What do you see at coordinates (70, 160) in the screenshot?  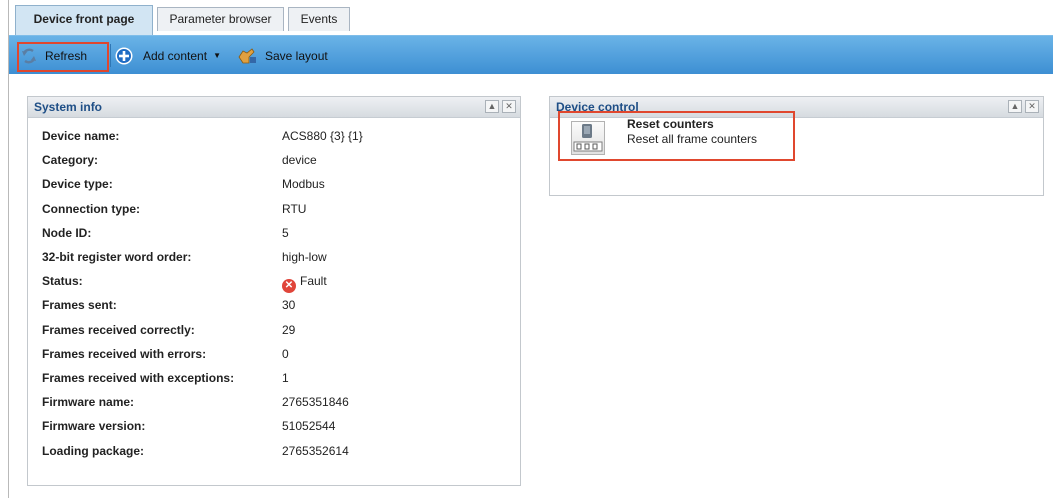 I see `info-label: Category:` at bounding box center [70, 160].